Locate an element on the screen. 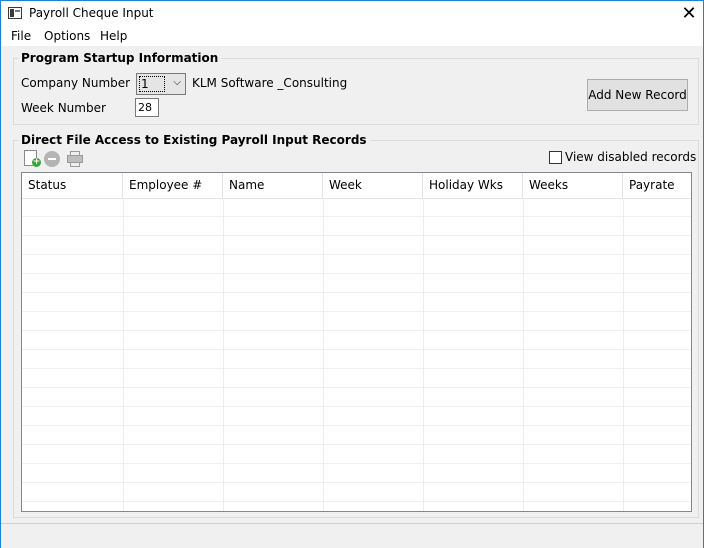 The height and width of the screenshot is (548, 704). view-disabled-label: View disabled records is located at coordinates (630, 157).